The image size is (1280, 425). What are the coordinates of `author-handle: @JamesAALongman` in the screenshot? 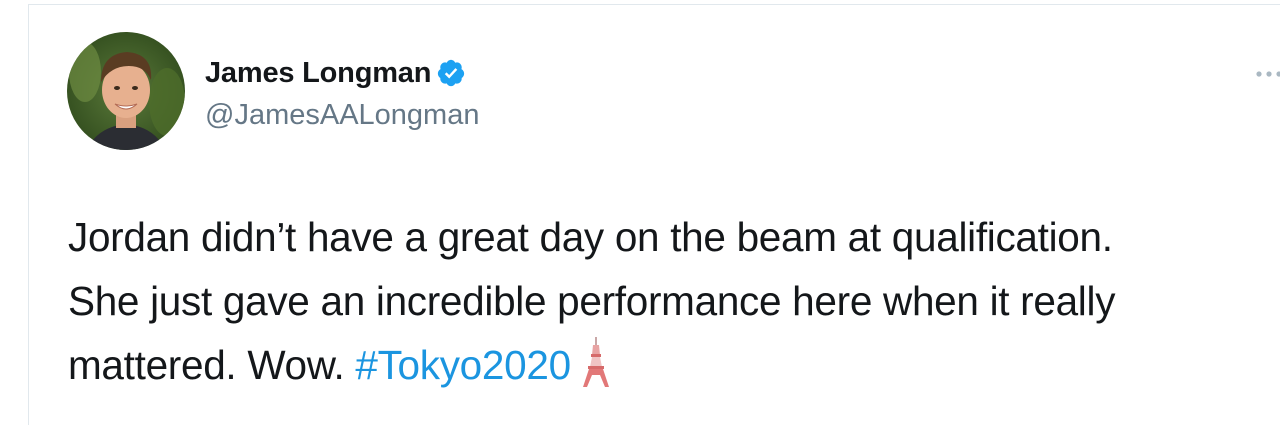 It's located at (342, 115).